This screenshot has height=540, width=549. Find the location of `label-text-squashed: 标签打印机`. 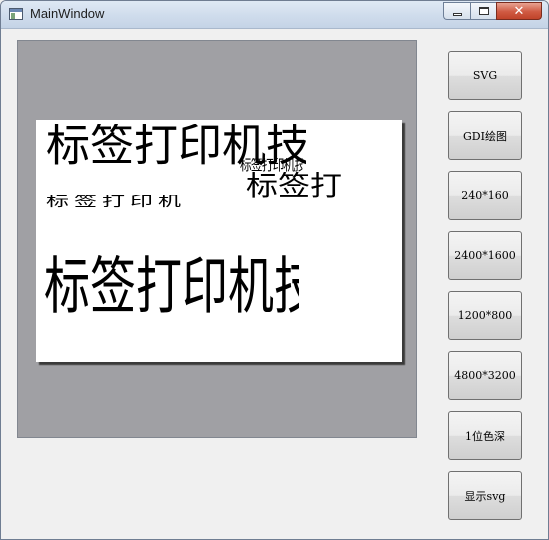

label-text-squashed: 标签打印机 is located at coordinates (116, 202).